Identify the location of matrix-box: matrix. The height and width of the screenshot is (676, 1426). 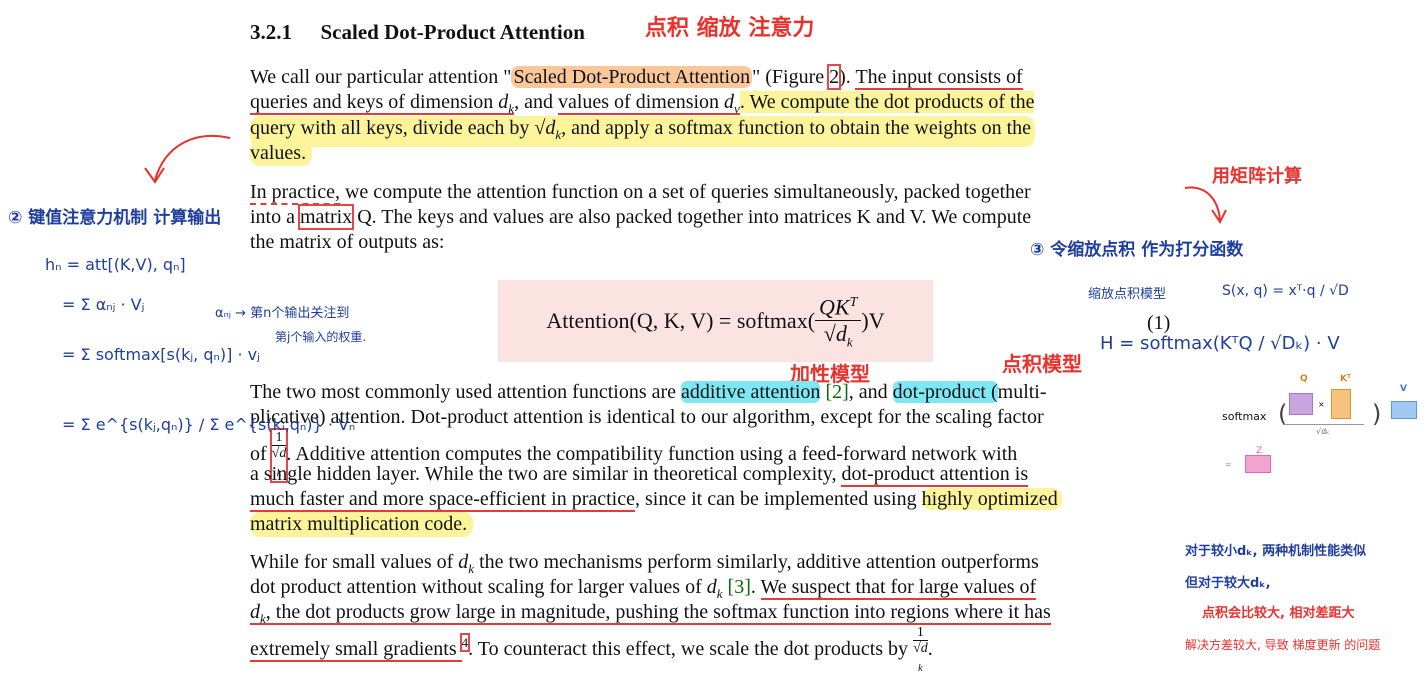
(326, 217).